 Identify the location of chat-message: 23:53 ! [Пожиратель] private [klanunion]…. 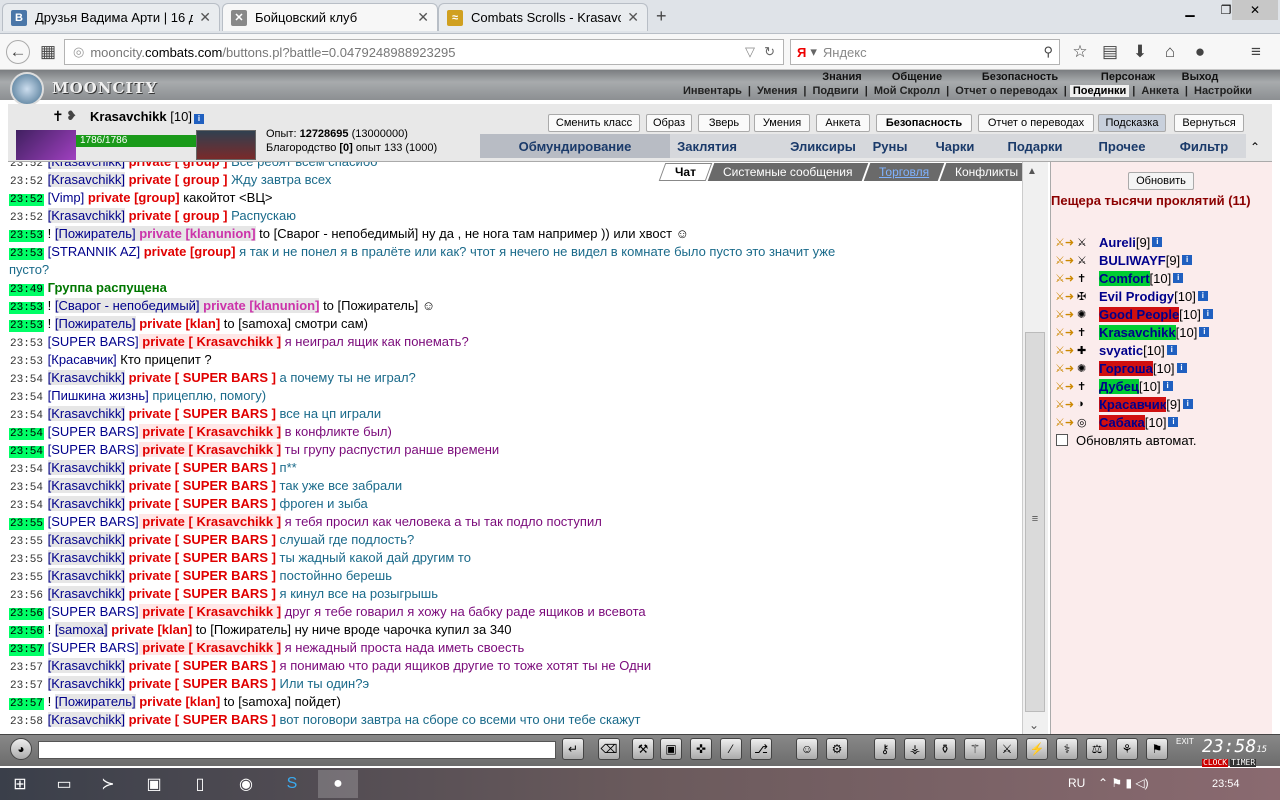
(349, 234).